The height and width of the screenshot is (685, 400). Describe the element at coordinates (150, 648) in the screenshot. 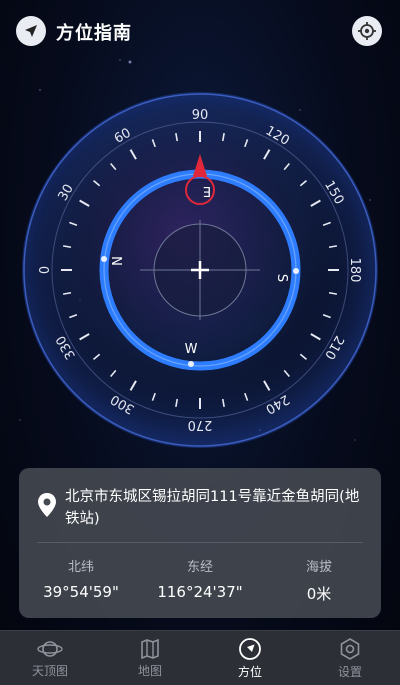

I see `map-icon` at that location.